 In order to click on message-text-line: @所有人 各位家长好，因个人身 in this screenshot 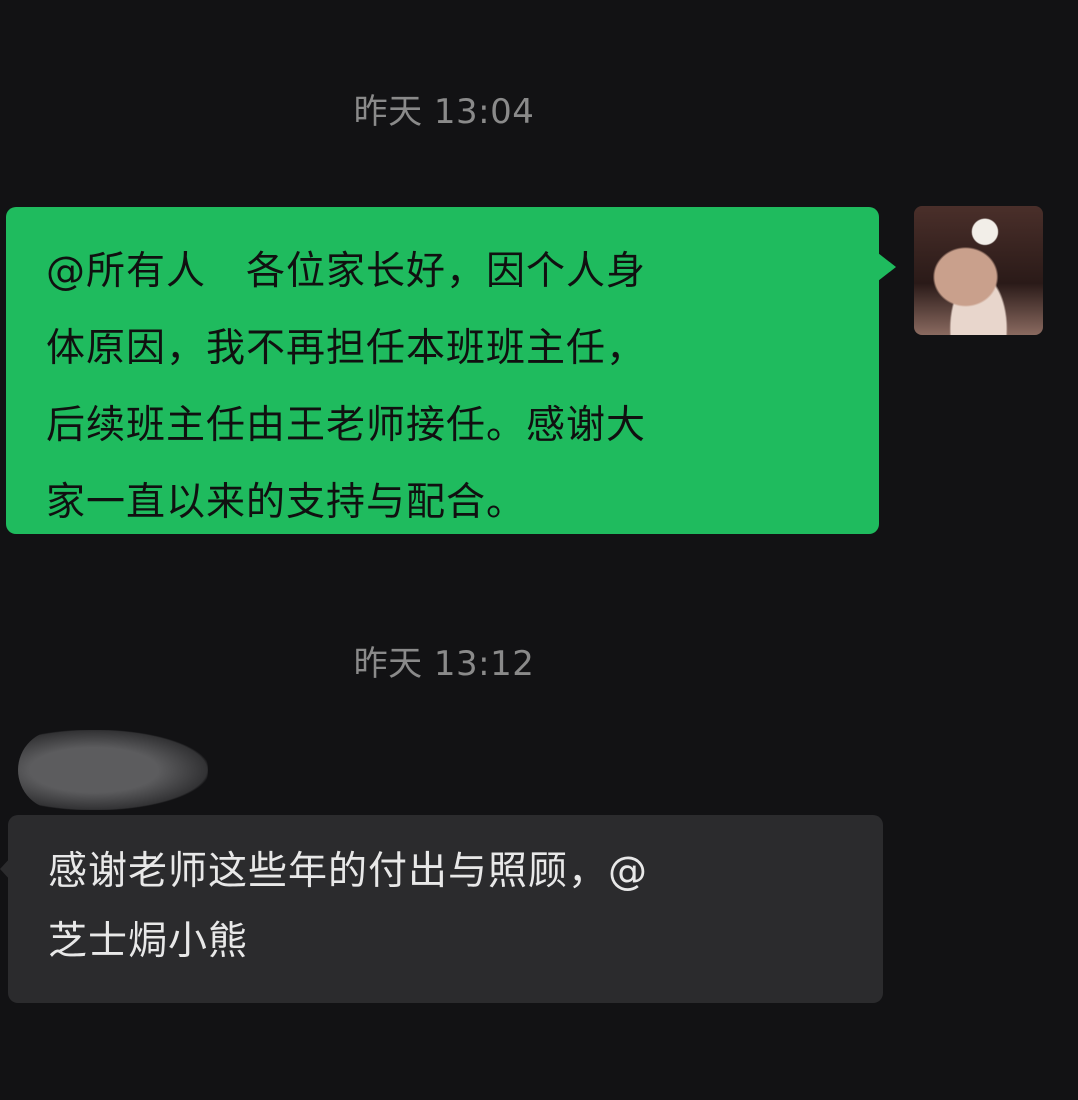, I will do `click(346, 271)`.